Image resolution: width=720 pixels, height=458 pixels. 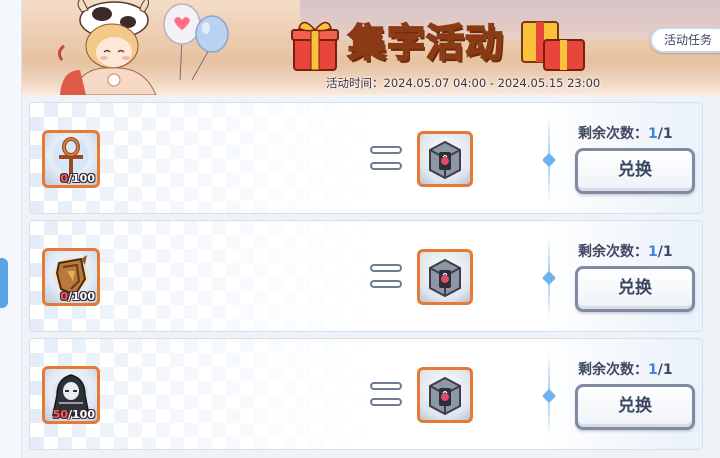 What do you see at coordinates (426, 43) in the screenshot?
I see `event-title: 集字活动` at bounding box center [426, 43].